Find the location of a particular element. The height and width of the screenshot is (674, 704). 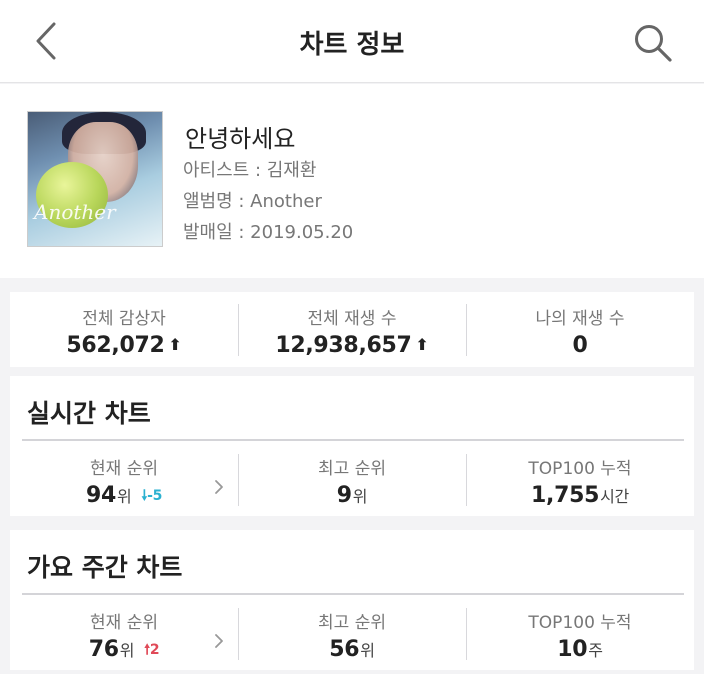

my-plays-label: 나의 재생 수 is located at coordinates (580, 319).